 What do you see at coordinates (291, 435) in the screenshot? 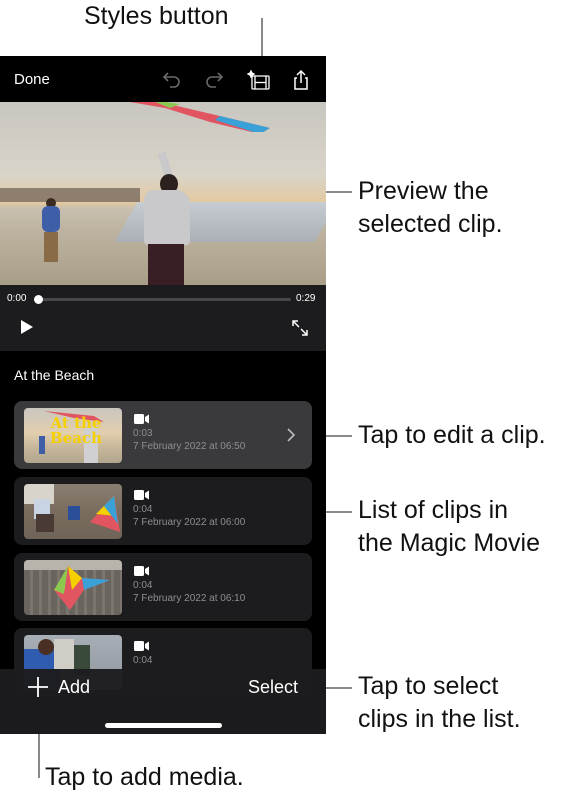
I see `chevron-right-icon` at bounding box center [291, 435].